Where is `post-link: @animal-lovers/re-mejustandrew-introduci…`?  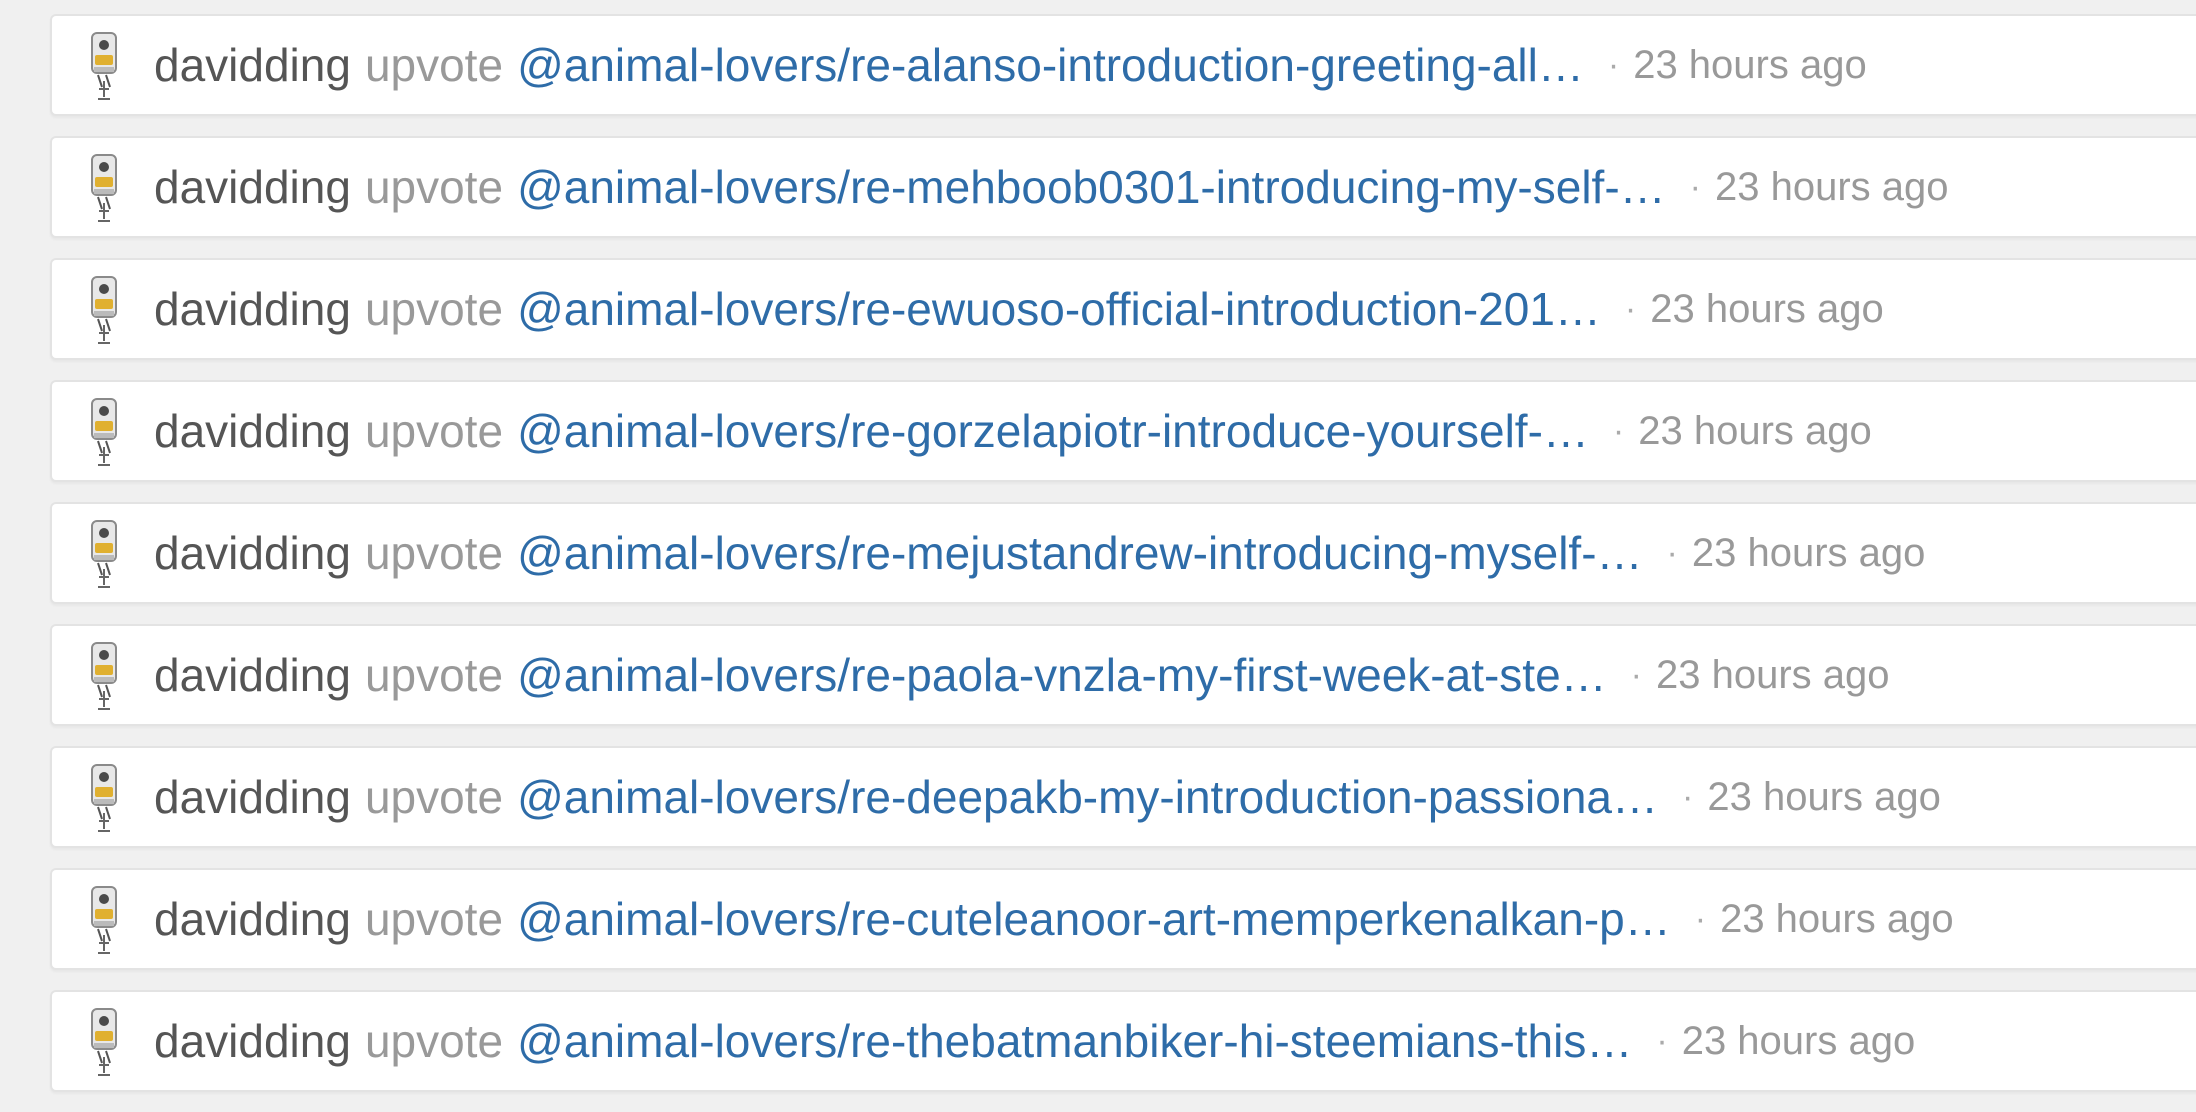 post-link: @animal-lovers/re-mejustandrew-introduci… is located at coordinates (1079, 553).